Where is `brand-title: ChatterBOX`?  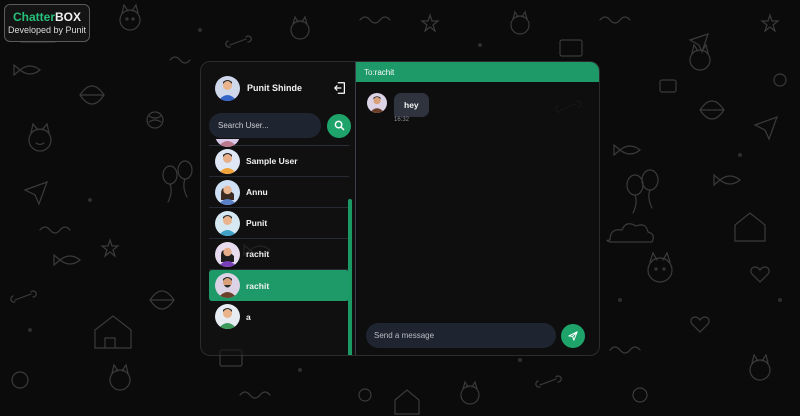 brand-title: ChatterBOX is located at coordinates (47, 17).